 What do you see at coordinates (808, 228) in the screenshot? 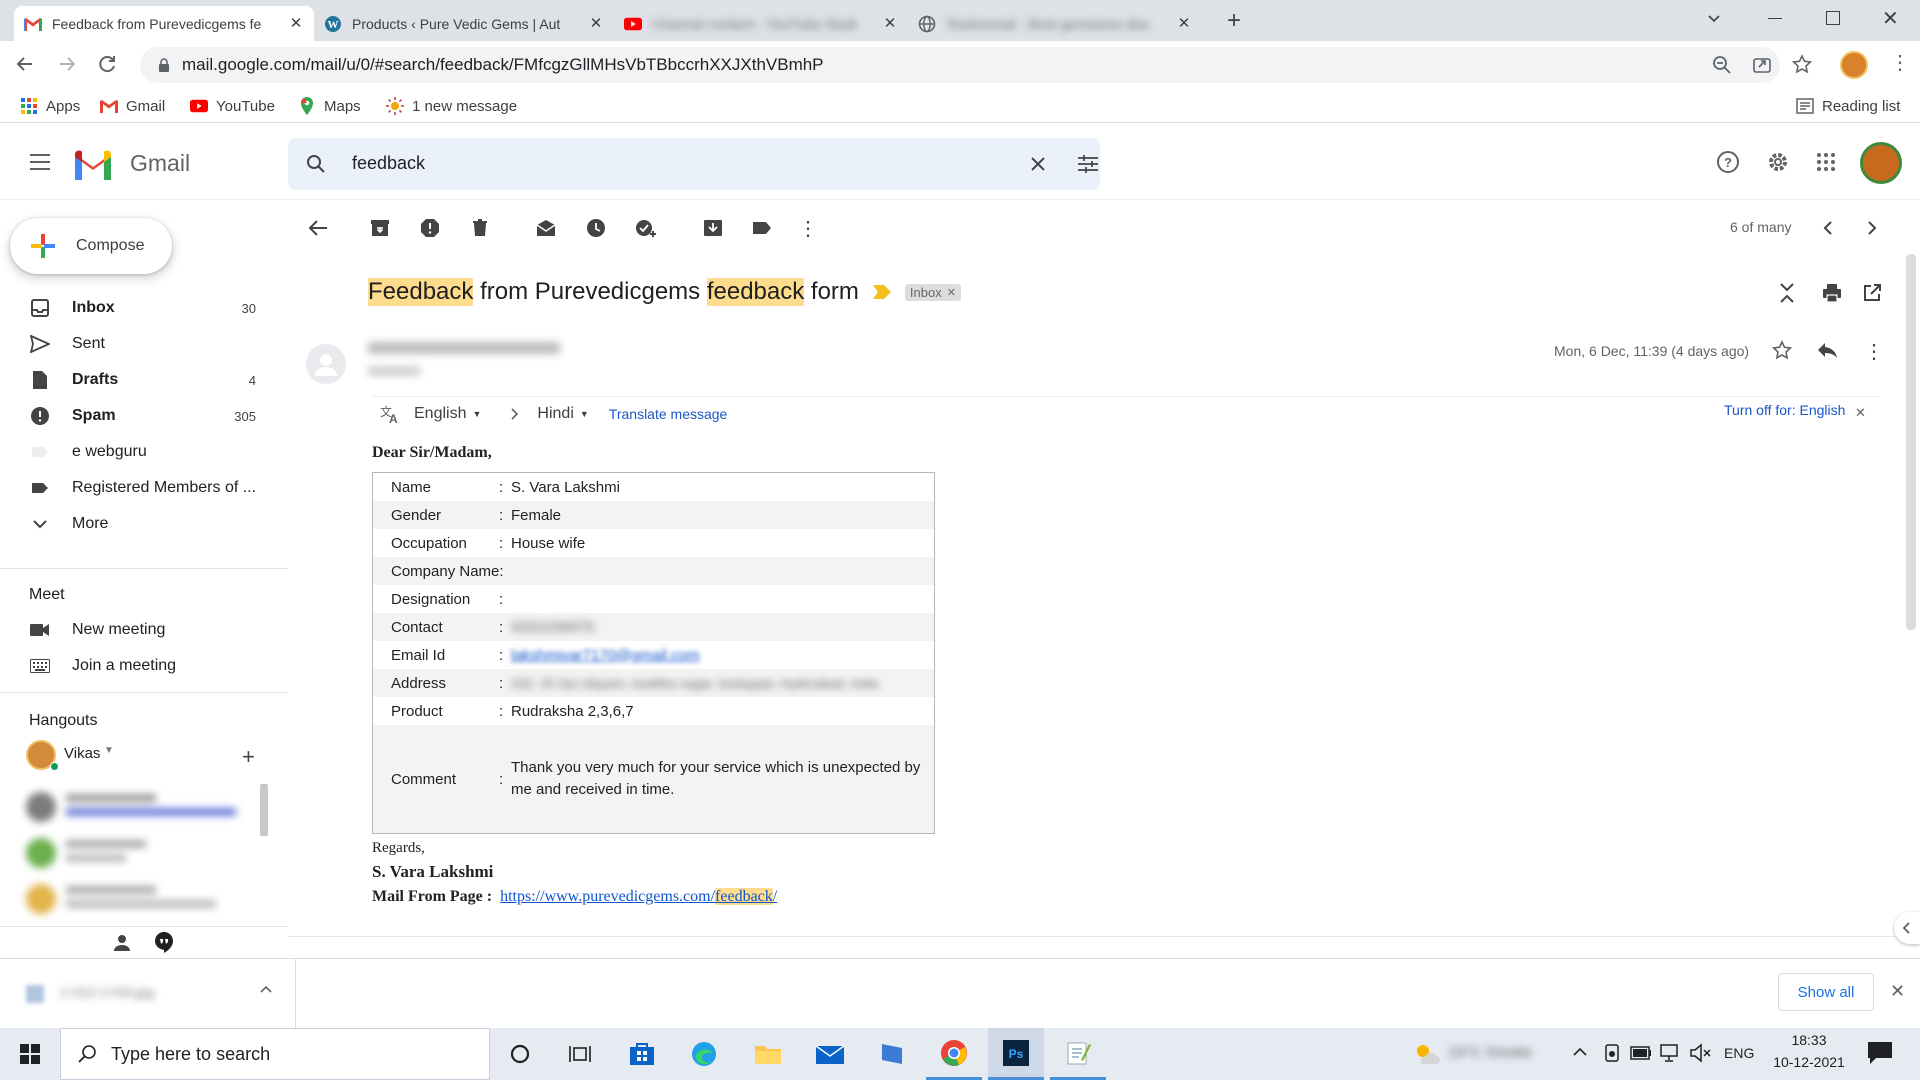
I see `more-actions-icon: ⋮` at bounding box center [808, 228].